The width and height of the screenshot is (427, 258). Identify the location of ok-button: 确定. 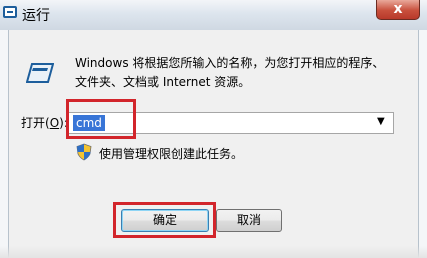
(165, 220).